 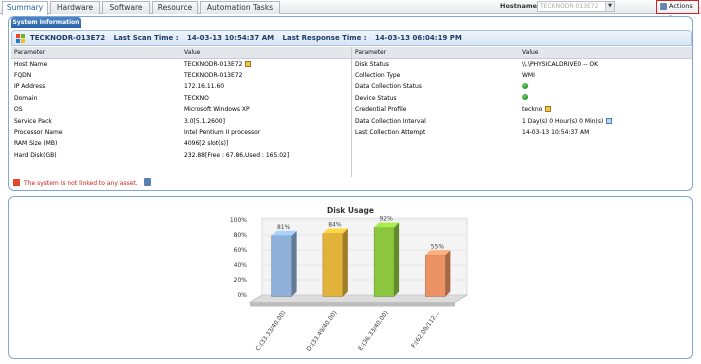 What do you see at coordinates (241, 250) in the screenshot?
I see `y-tick-label: 60%` at bounding box center [241, 250].